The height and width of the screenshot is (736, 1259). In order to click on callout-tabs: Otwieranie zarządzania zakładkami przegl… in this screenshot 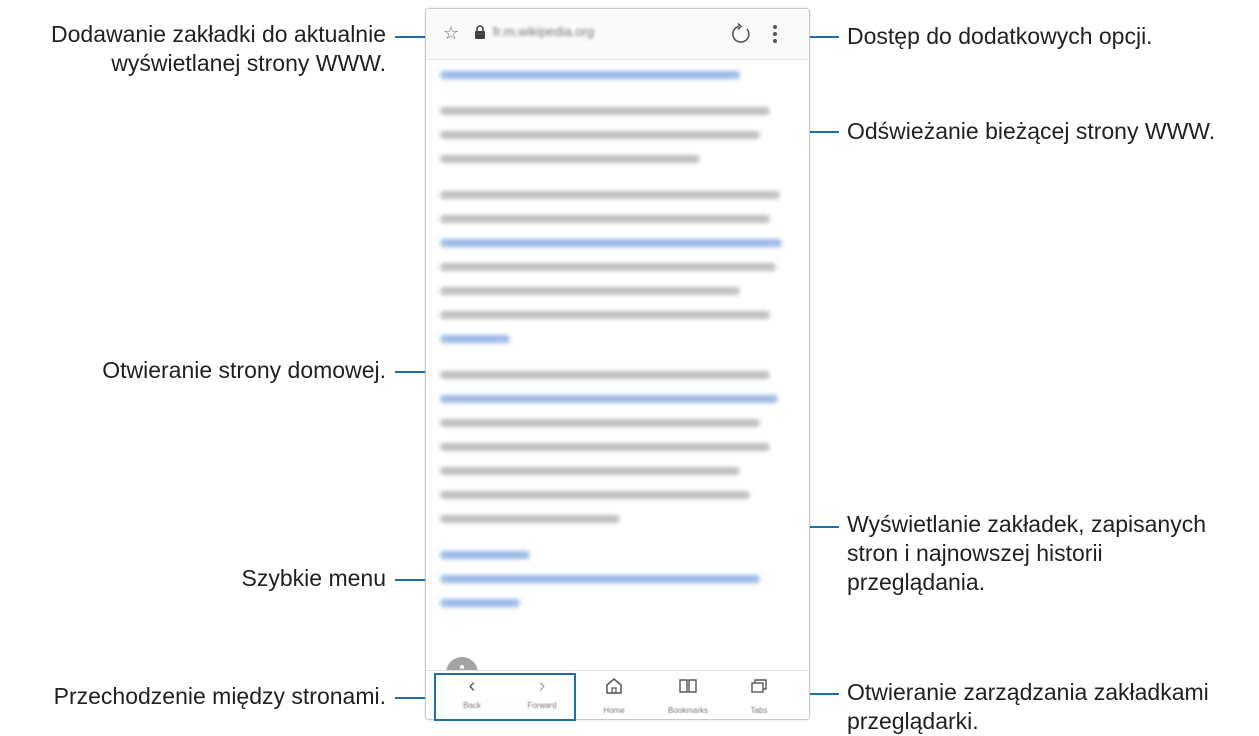, I will do `click(1028, 706)`.